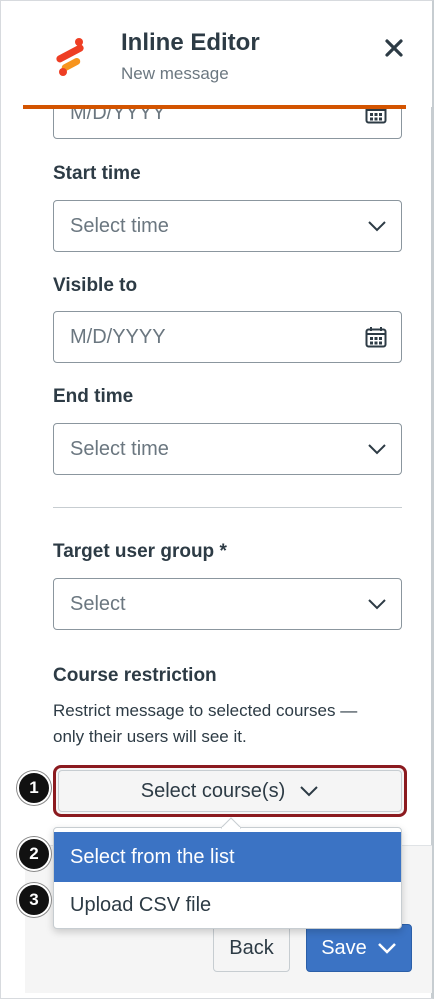 This screenshot has height=999, width=434. I want to click on header-accent-rule, so click(214, 107).